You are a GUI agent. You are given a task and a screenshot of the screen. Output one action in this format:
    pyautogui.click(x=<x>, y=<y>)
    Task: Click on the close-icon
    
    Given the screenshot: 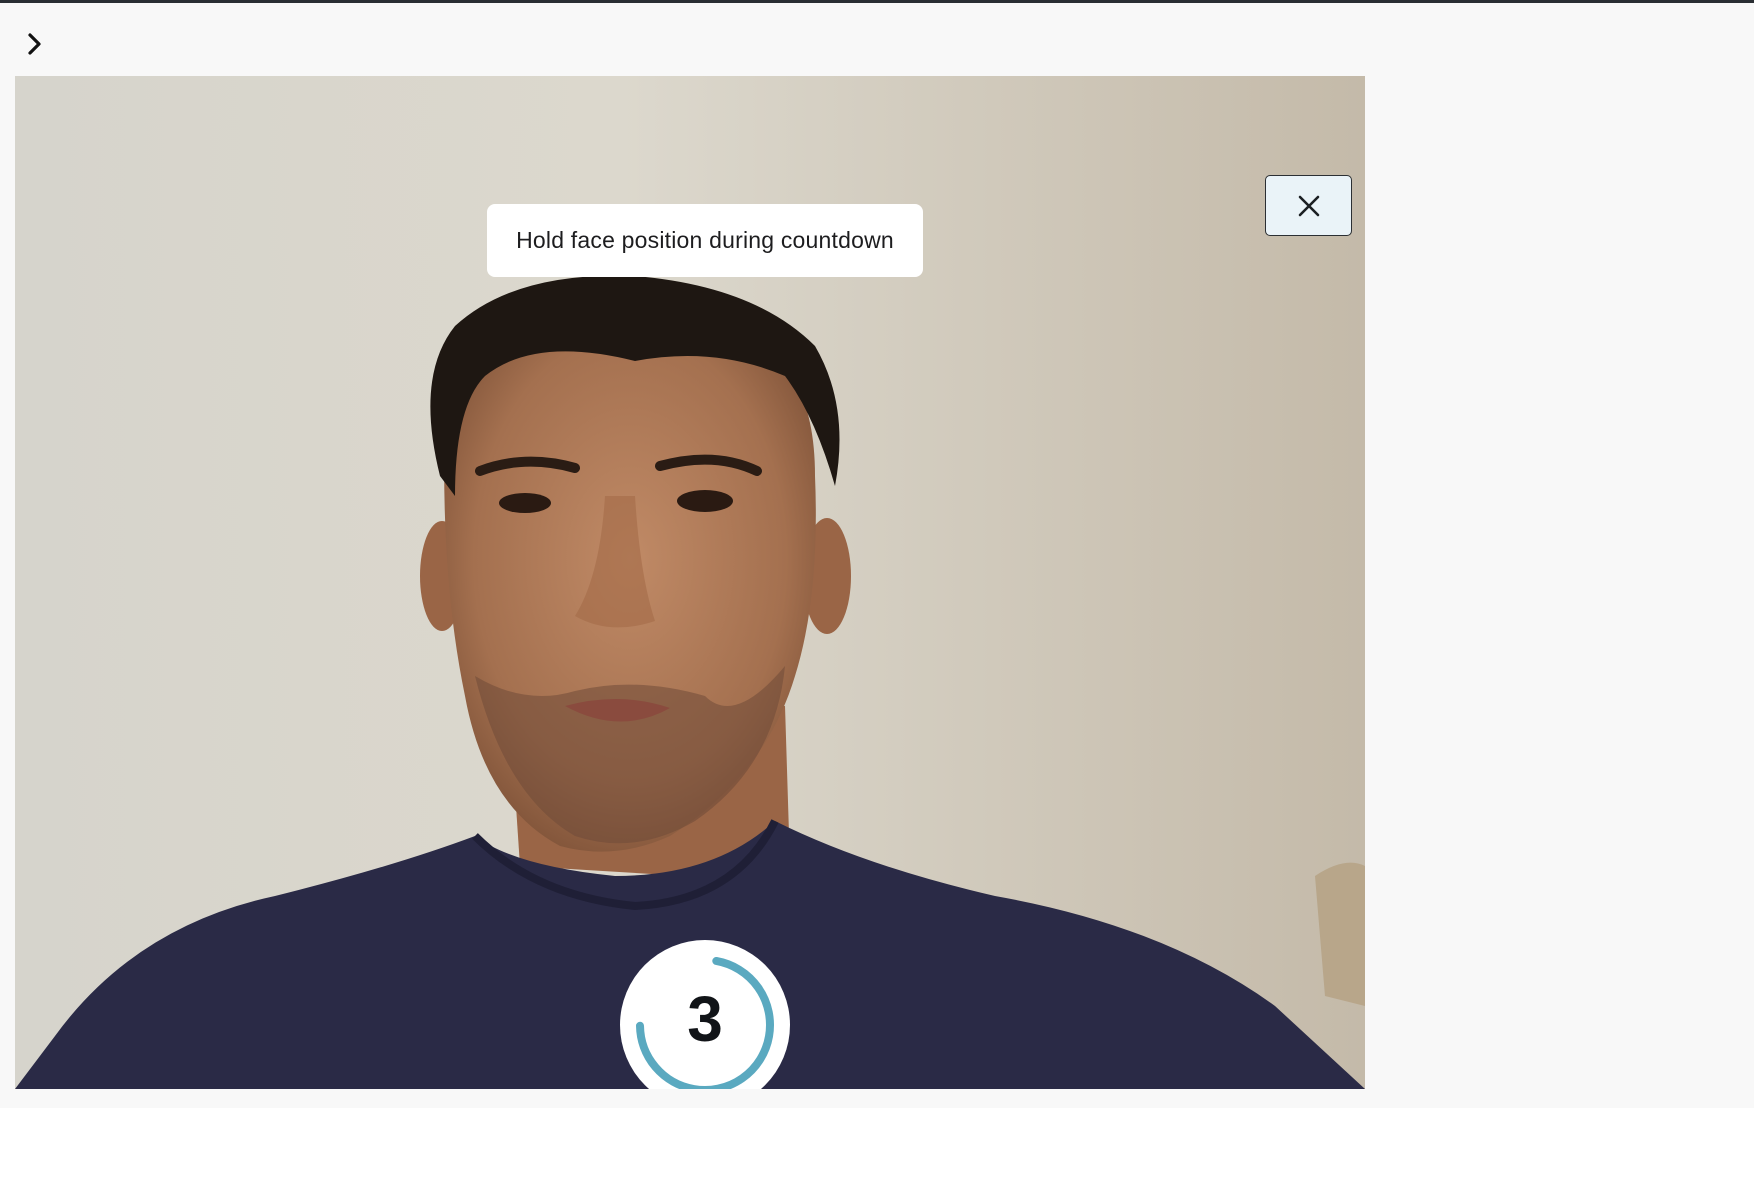 What is the action you would take?
    pyautogui.click(x=1308, y=205)
    